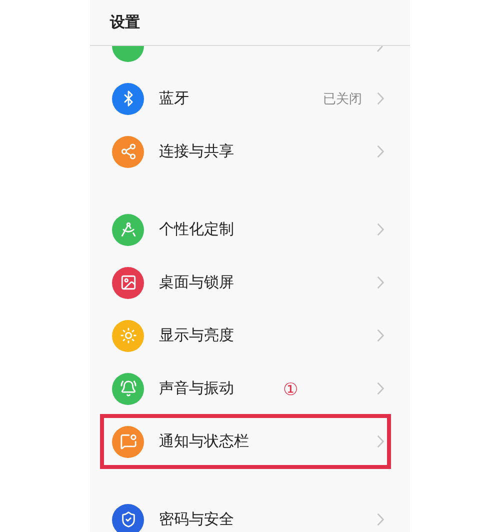 This screenshot has height=532, width=500. What do you see at coordinates (125, 22) in the screenshot?
I see `page-title: 设置` at bounding box center [125, 22].